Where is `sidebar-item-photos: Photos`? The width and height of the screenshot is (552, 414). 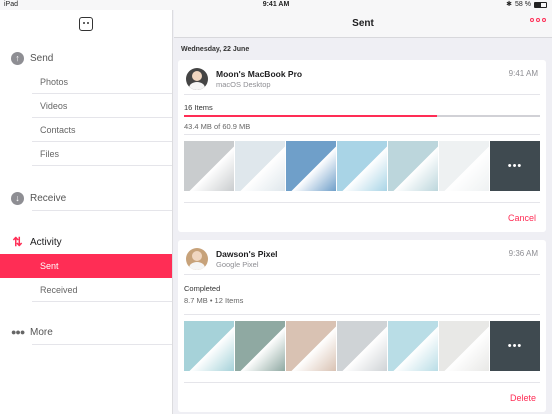 sidebar-item-photos: Photos is located at coordinates (86, 82).